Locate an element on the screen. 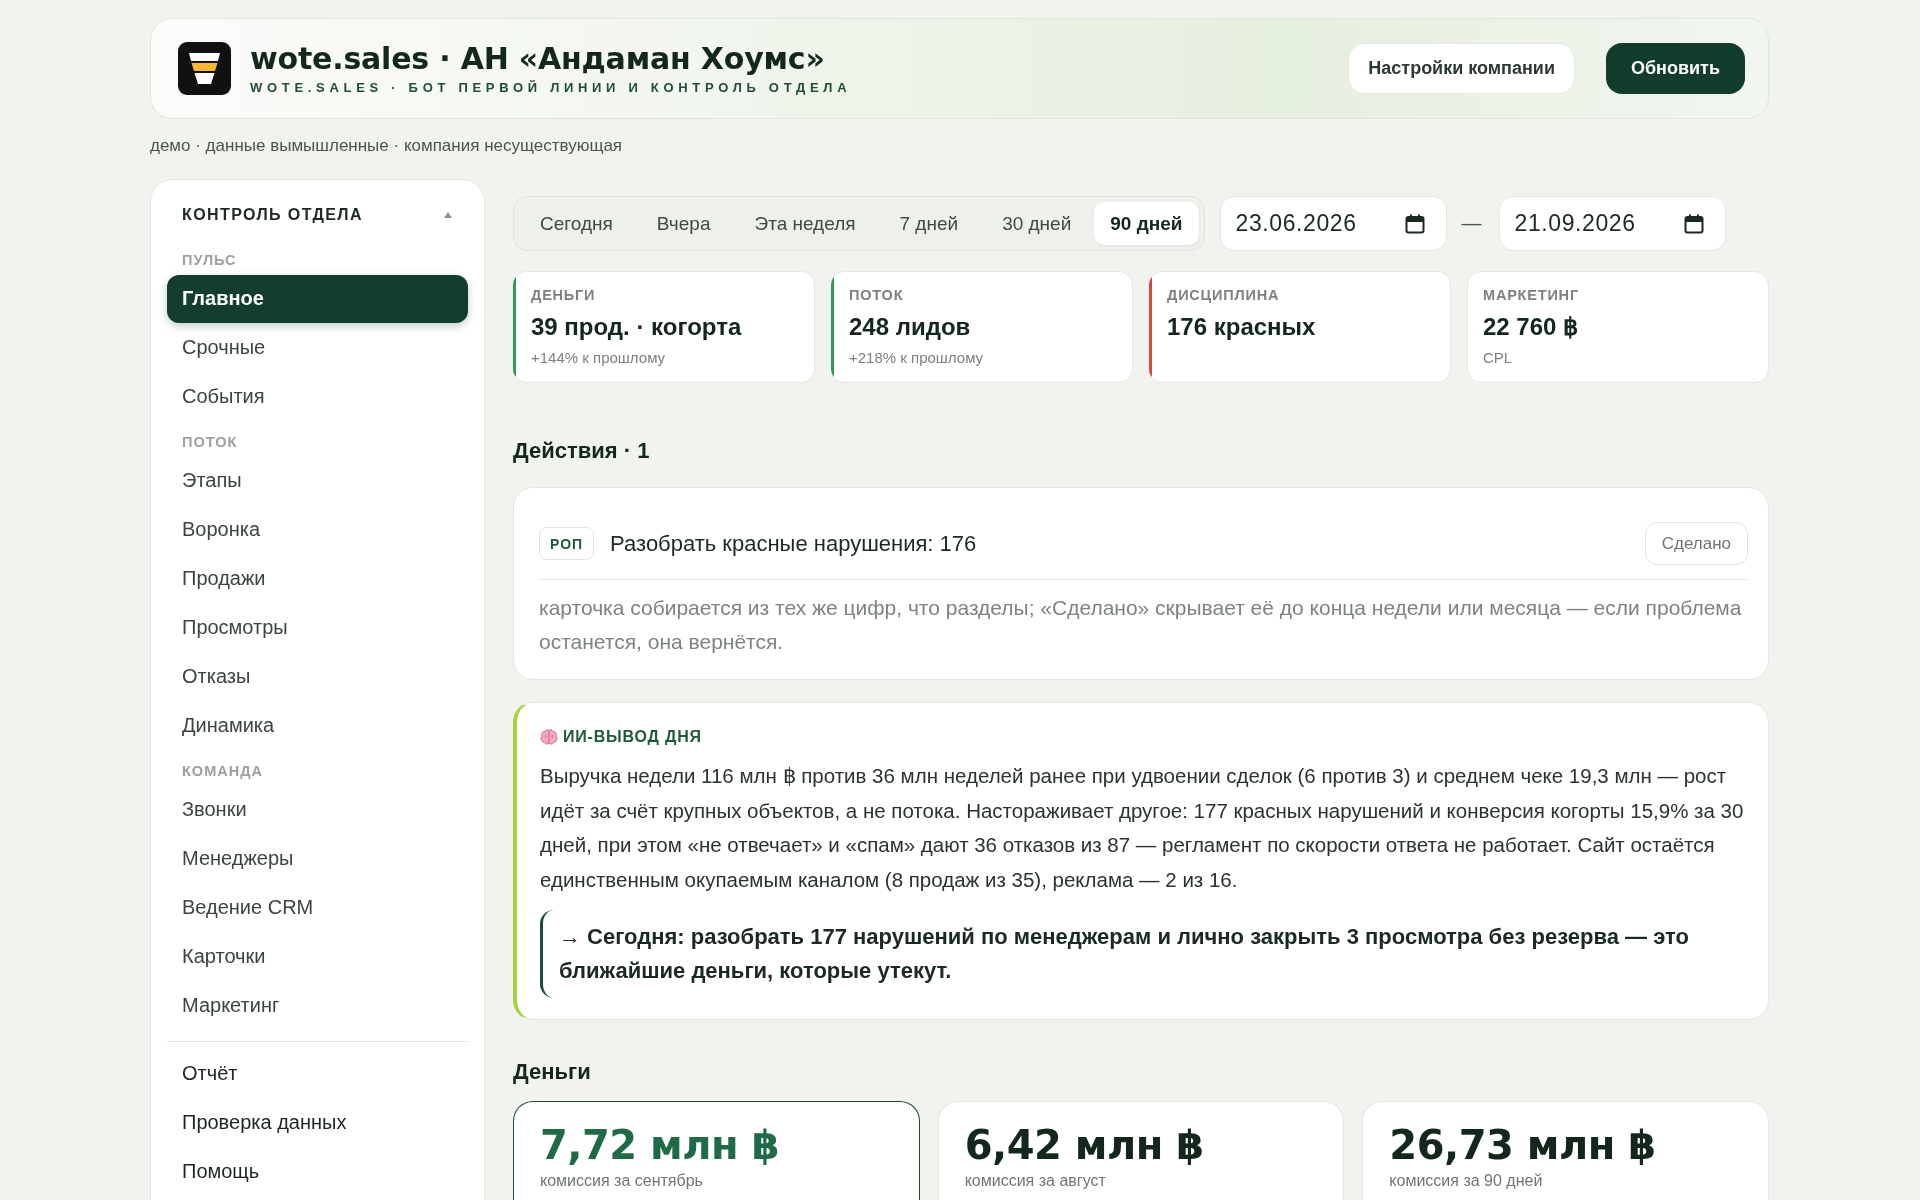  kpi-label: ДИСЦИПЛИНА is located at coordinates (1223, 295).